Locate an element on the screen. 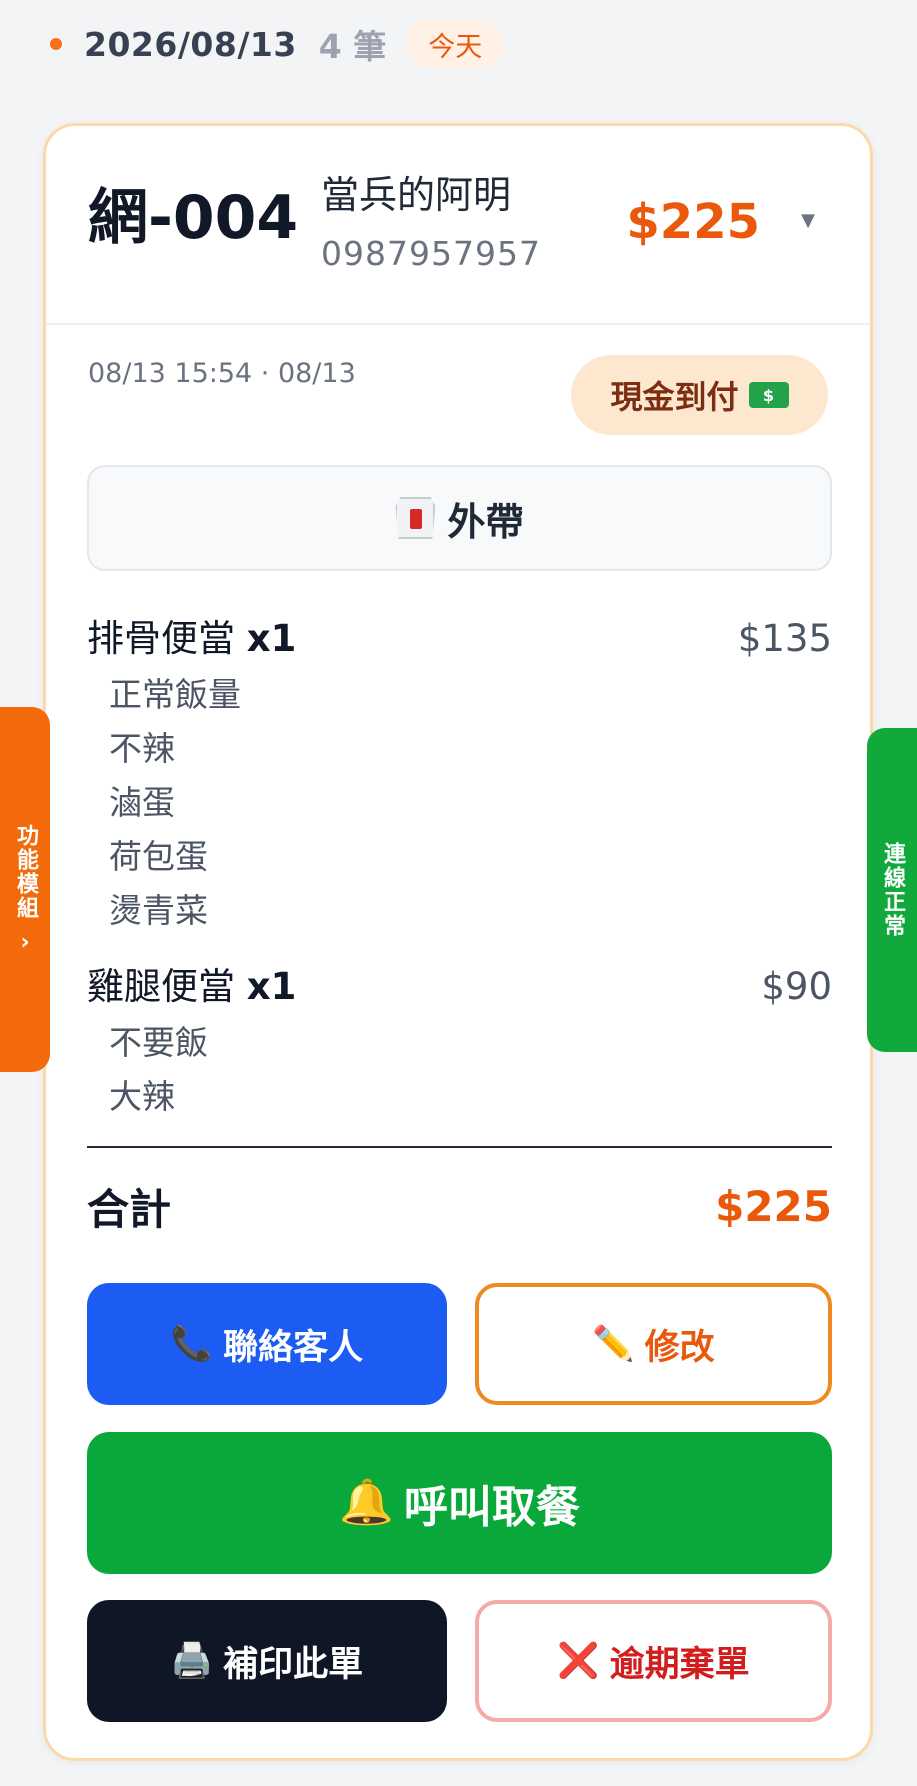 The height and width of the screenshot is (1786, 917). call-pickup-button: 🔔 呼叫取餐 is located at coordinates (459, 1503).